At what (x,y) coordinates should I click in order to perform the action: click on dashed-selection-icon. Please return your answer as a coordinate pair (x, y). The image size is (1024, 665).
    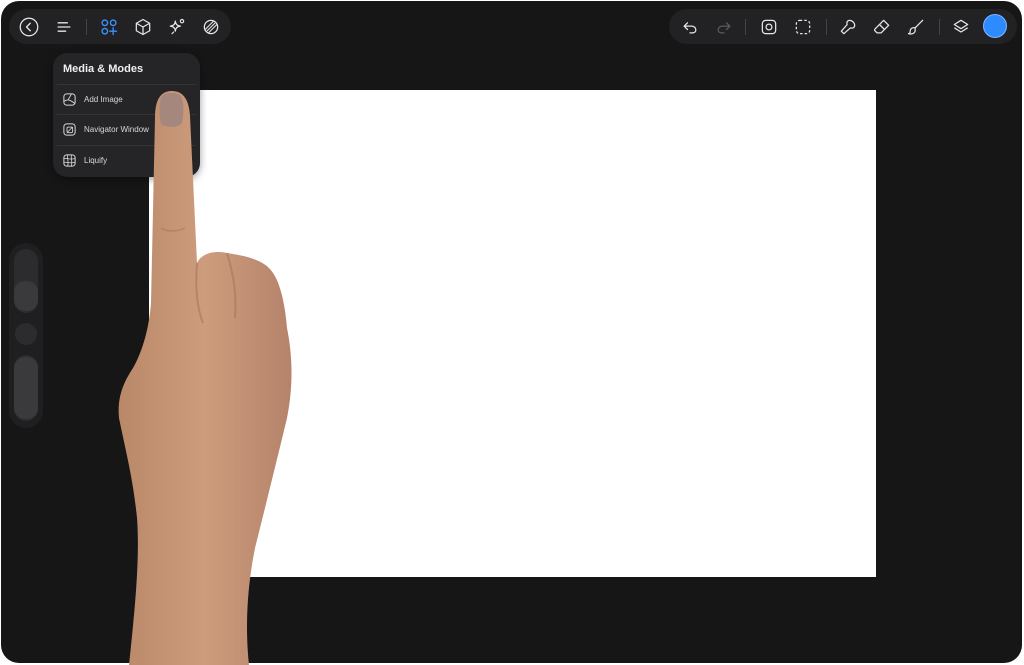
    Looking at the image, I should click on (803, 27).